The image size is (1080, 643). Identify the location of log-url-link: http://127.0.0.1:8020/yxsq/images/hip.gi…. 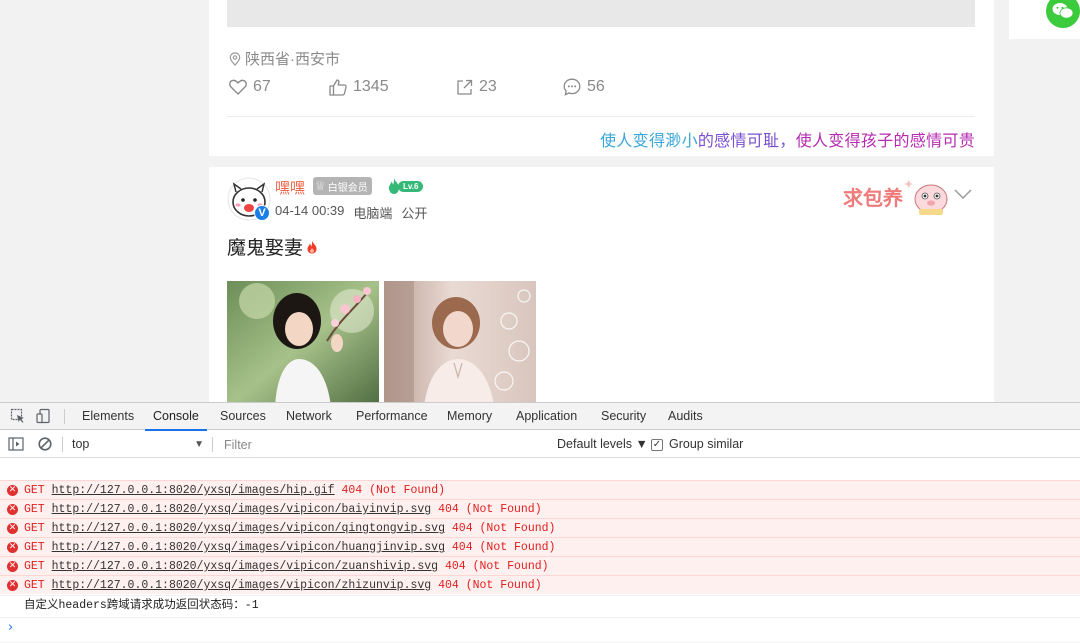
(193, 490).